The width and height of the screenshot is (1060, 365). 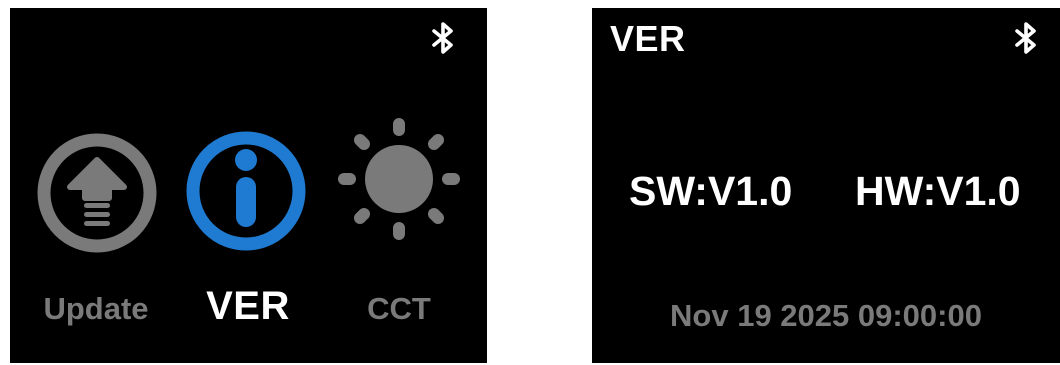 I want to click on info-icon, so click(x=246, y=191).